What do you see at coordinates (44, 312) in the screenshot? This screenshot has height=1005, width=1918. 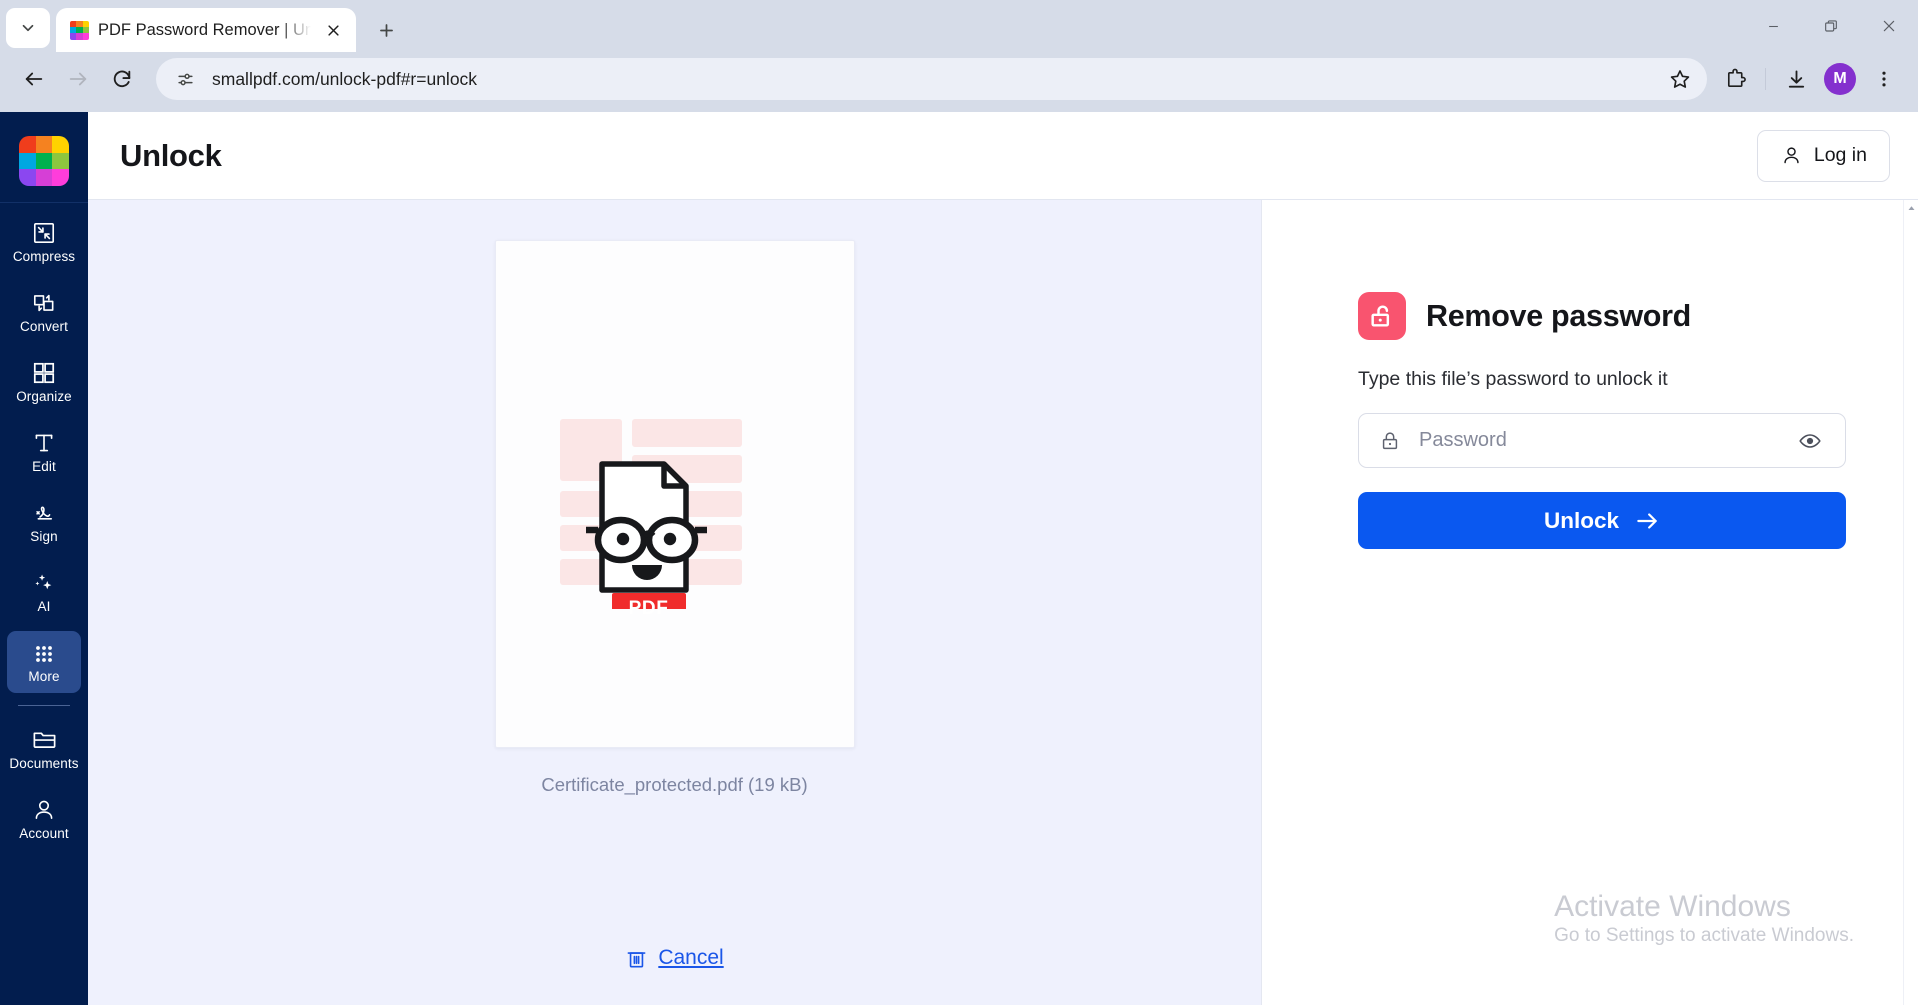 I see `sidebar-item-convert: Convert` at bounding box center [44, 312].